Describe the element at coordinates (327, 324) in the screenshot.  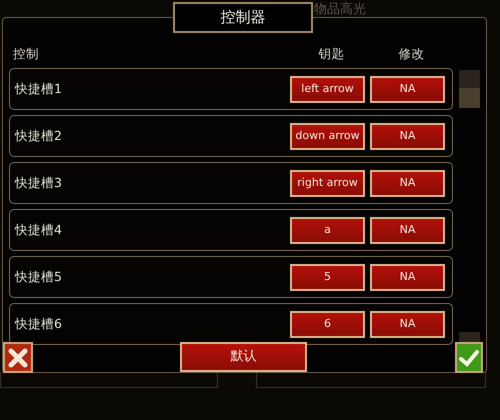
I see `key-button: 6` at that location.